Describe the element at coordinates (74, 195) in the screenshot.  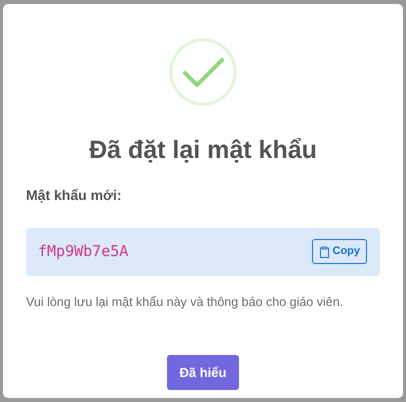
I see `password-label: Mật khẩu mới:` at that location.